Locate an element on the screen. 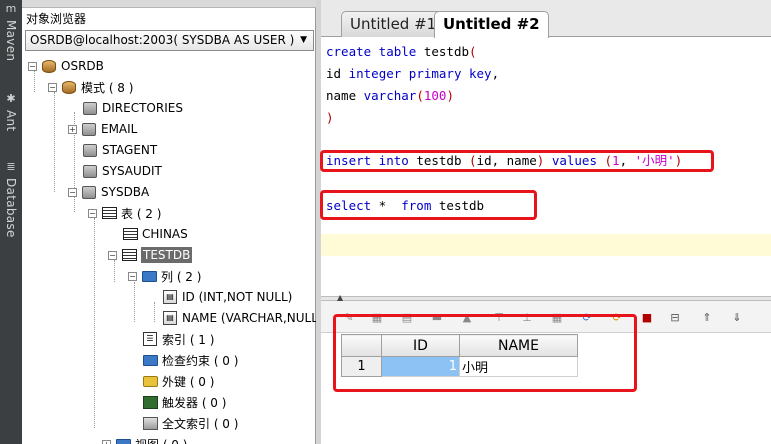 This screenshot has width=771, height=444. import-down-icon: ⇓ is located at coordinates (737, 317).